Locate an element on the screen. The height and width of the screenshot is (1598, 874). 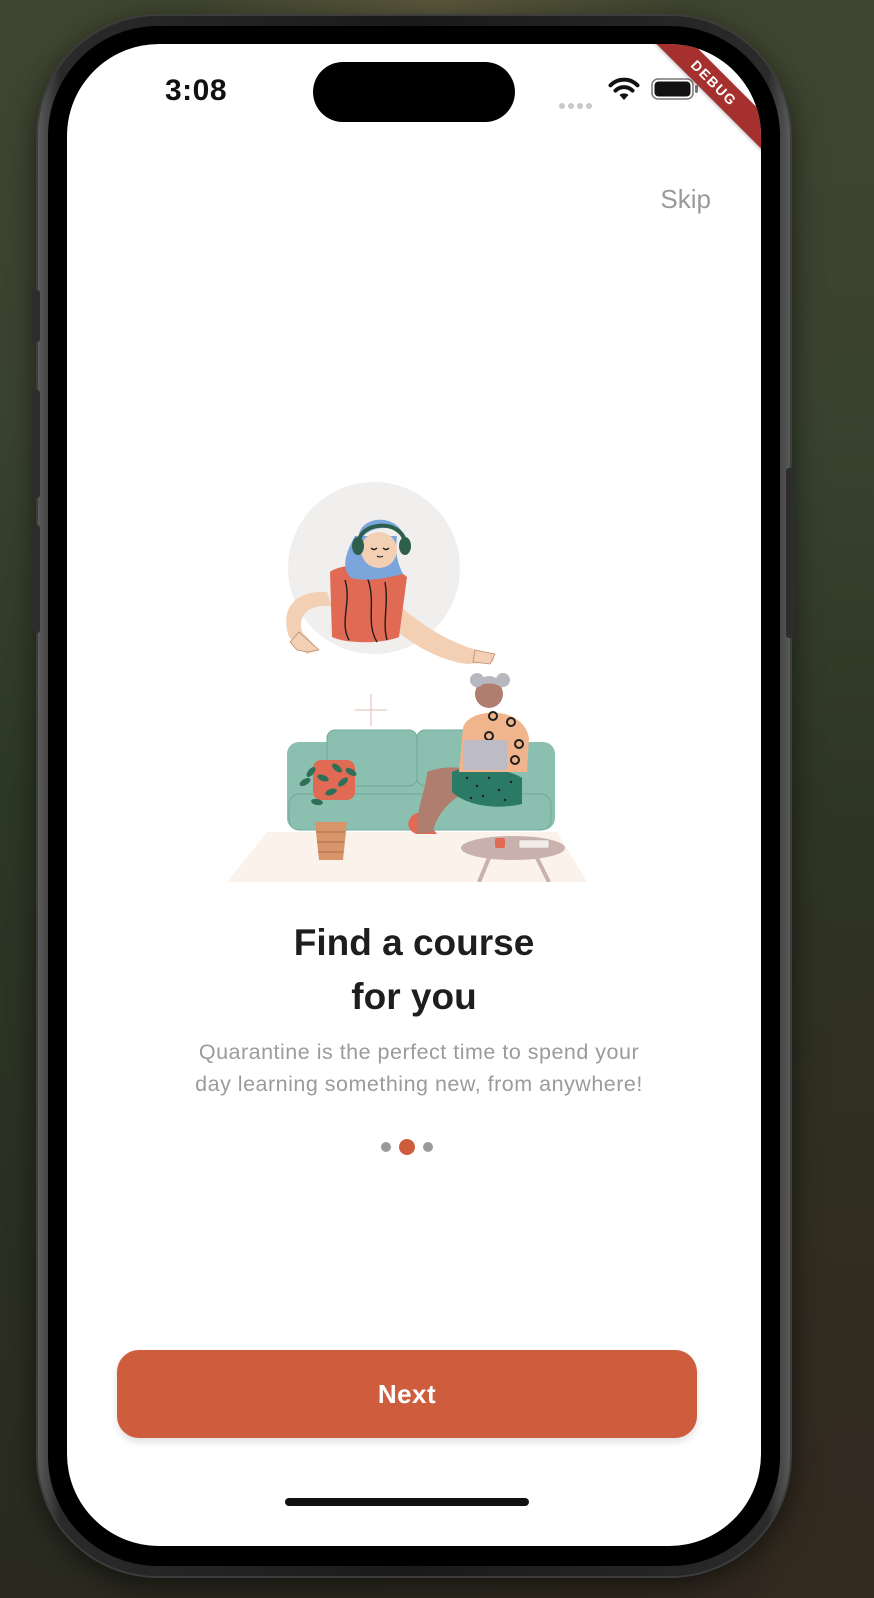
volume-down-button is located at coordinates (36, 579).